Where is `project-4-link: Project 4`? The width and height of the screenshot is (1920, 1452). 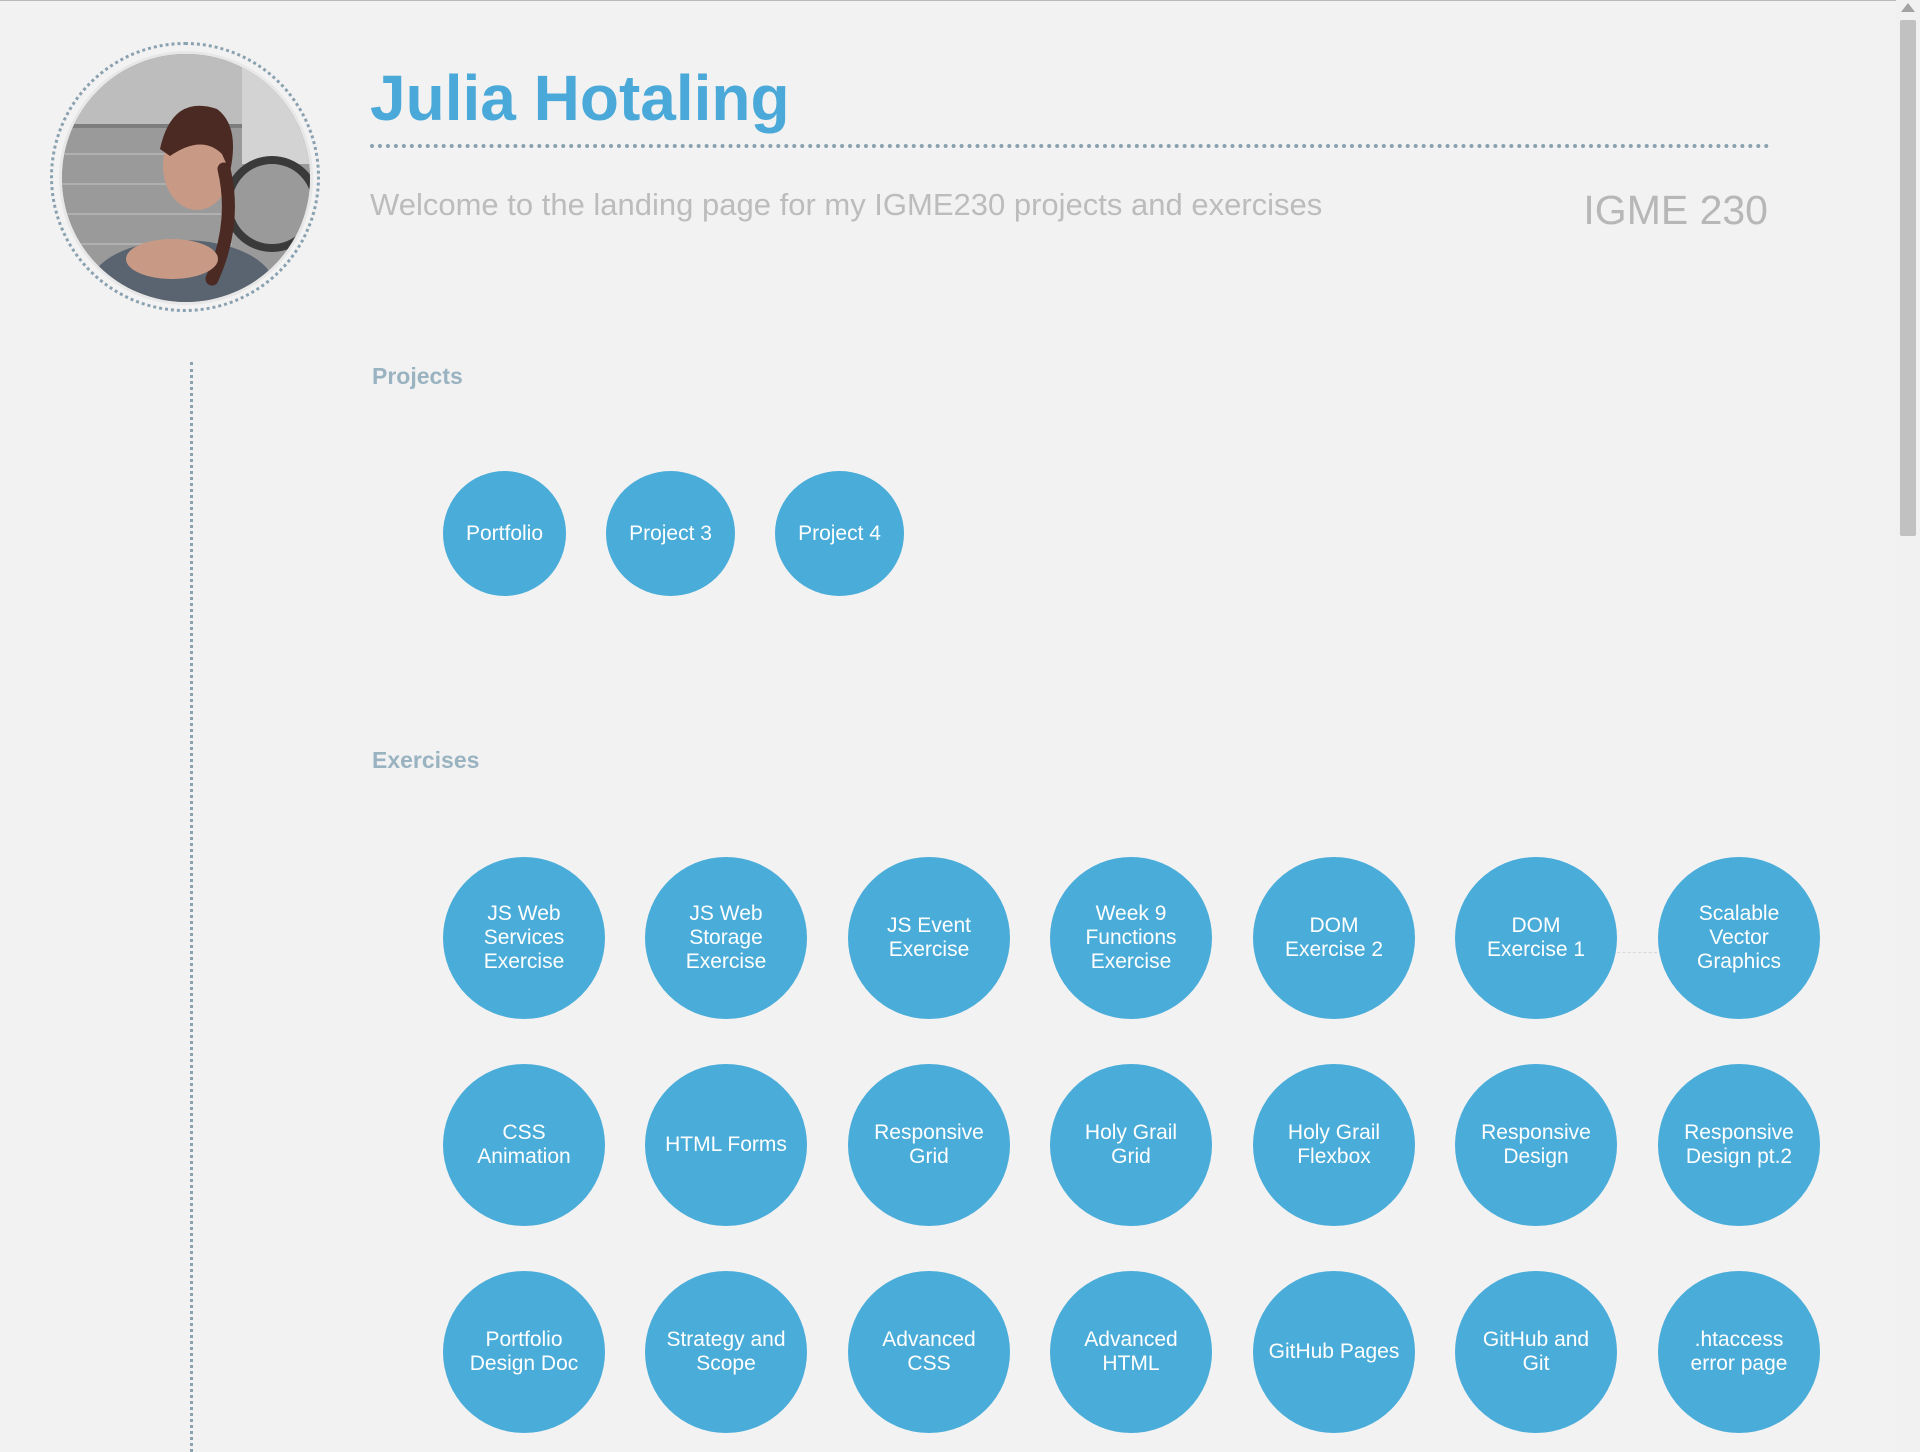
project-4-link: Project 4 is located at coordinates (839, 533).